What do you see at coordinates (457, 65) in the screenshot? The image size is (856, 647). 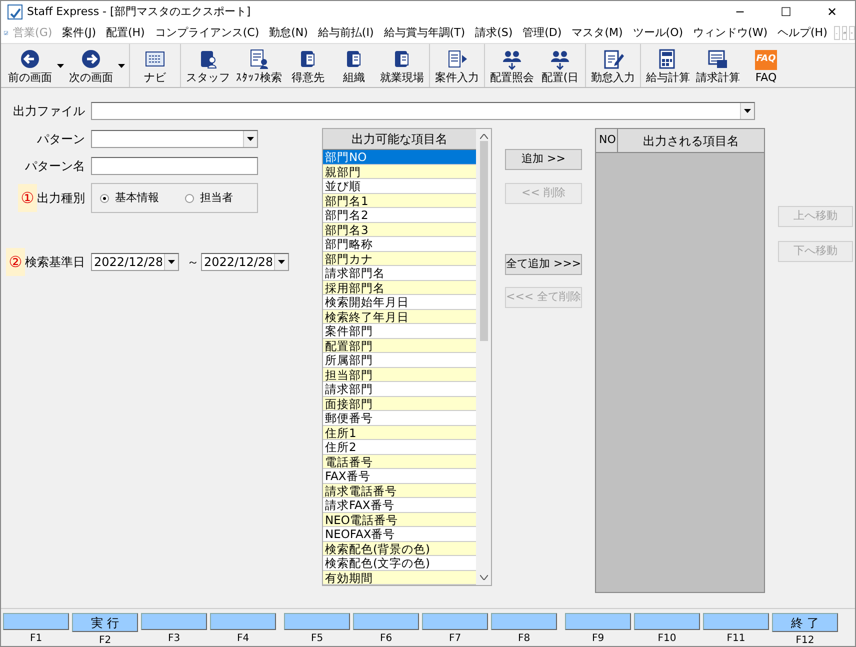 I see `toolbar-button: 案件入力` at bounding box center [457, 65].